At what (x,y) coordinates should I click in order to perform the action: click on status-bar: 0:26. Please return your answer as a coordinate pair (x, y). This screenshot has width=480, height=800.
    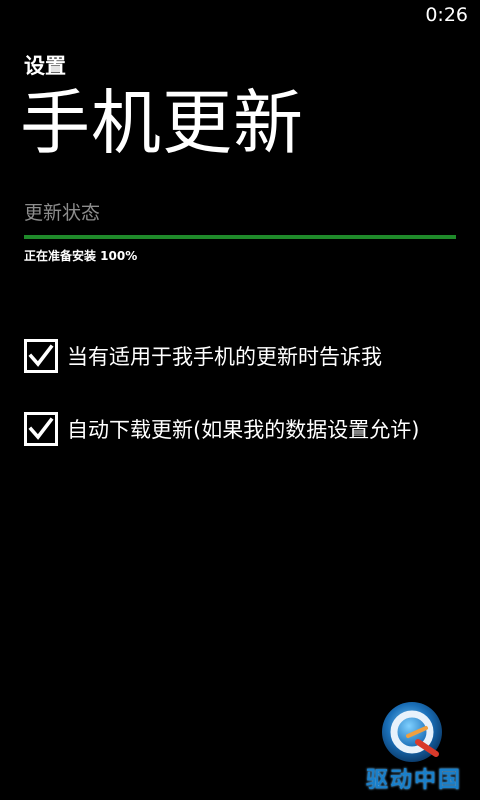
    Looking at the image, I should click on (240, 16).